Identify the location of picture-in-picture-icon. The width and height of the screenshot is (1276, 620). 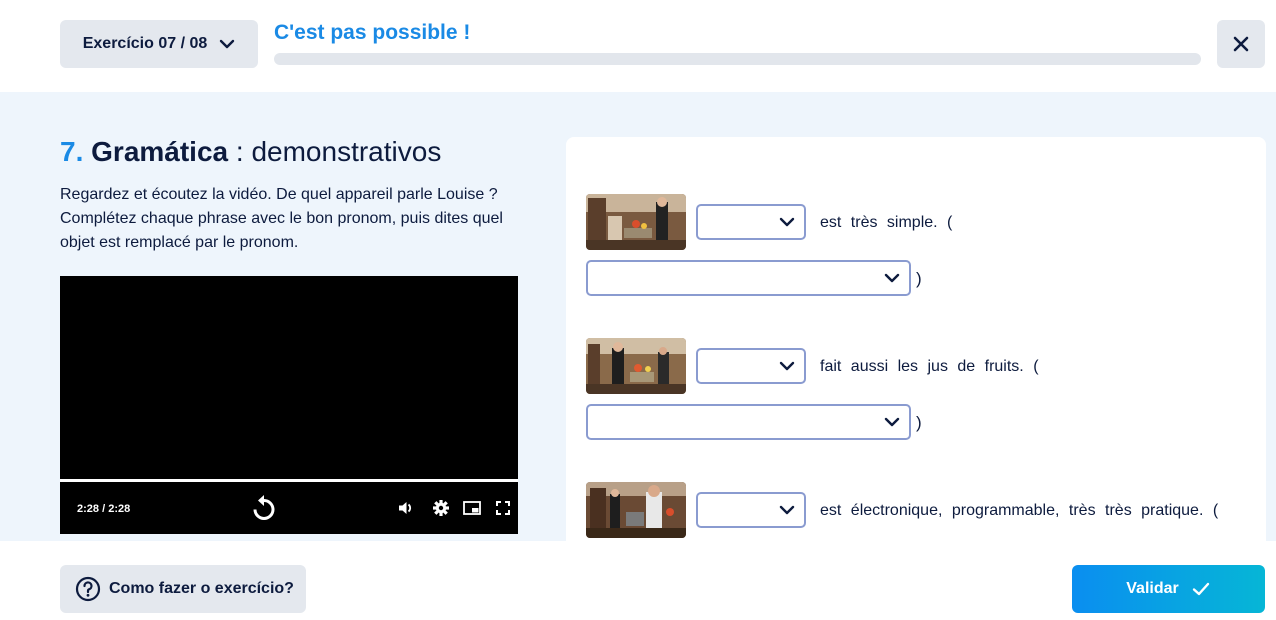
(472, 508).